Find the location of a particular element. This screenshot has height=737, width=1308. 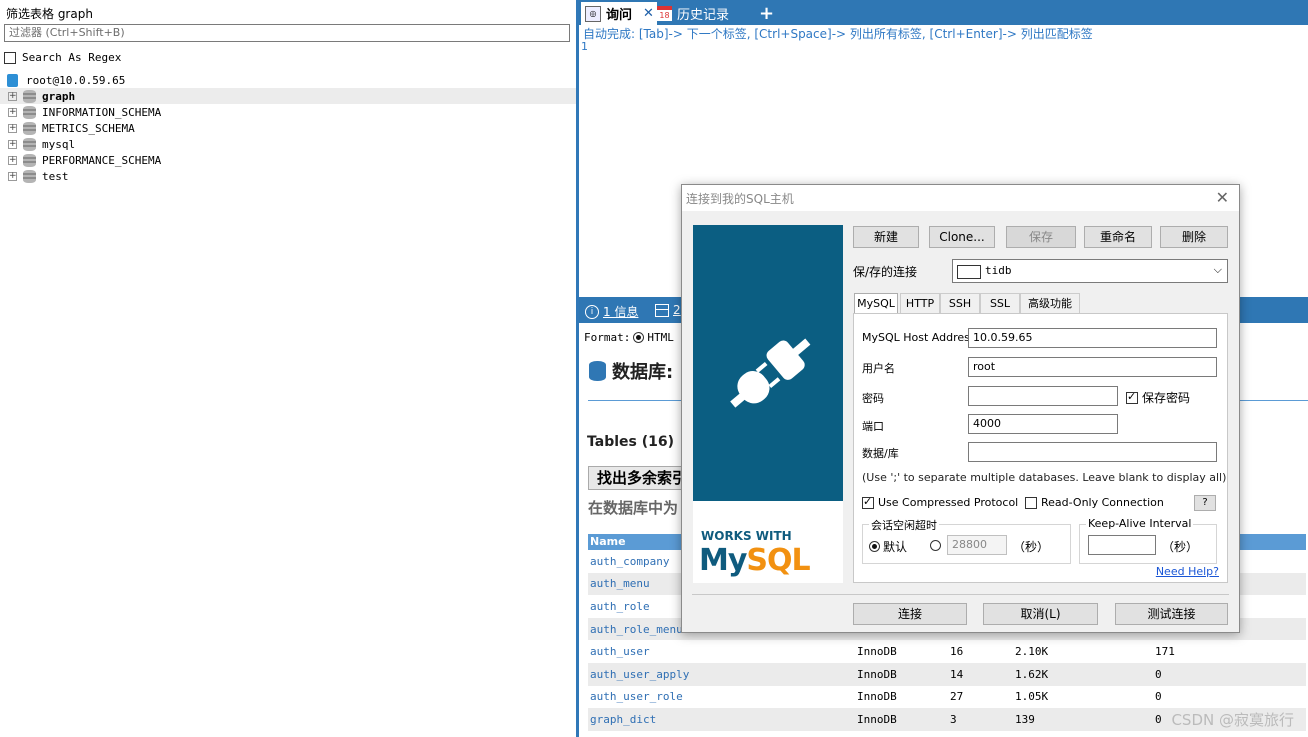

need-help-link: Need Help? is located at coordinates (1187, 571).